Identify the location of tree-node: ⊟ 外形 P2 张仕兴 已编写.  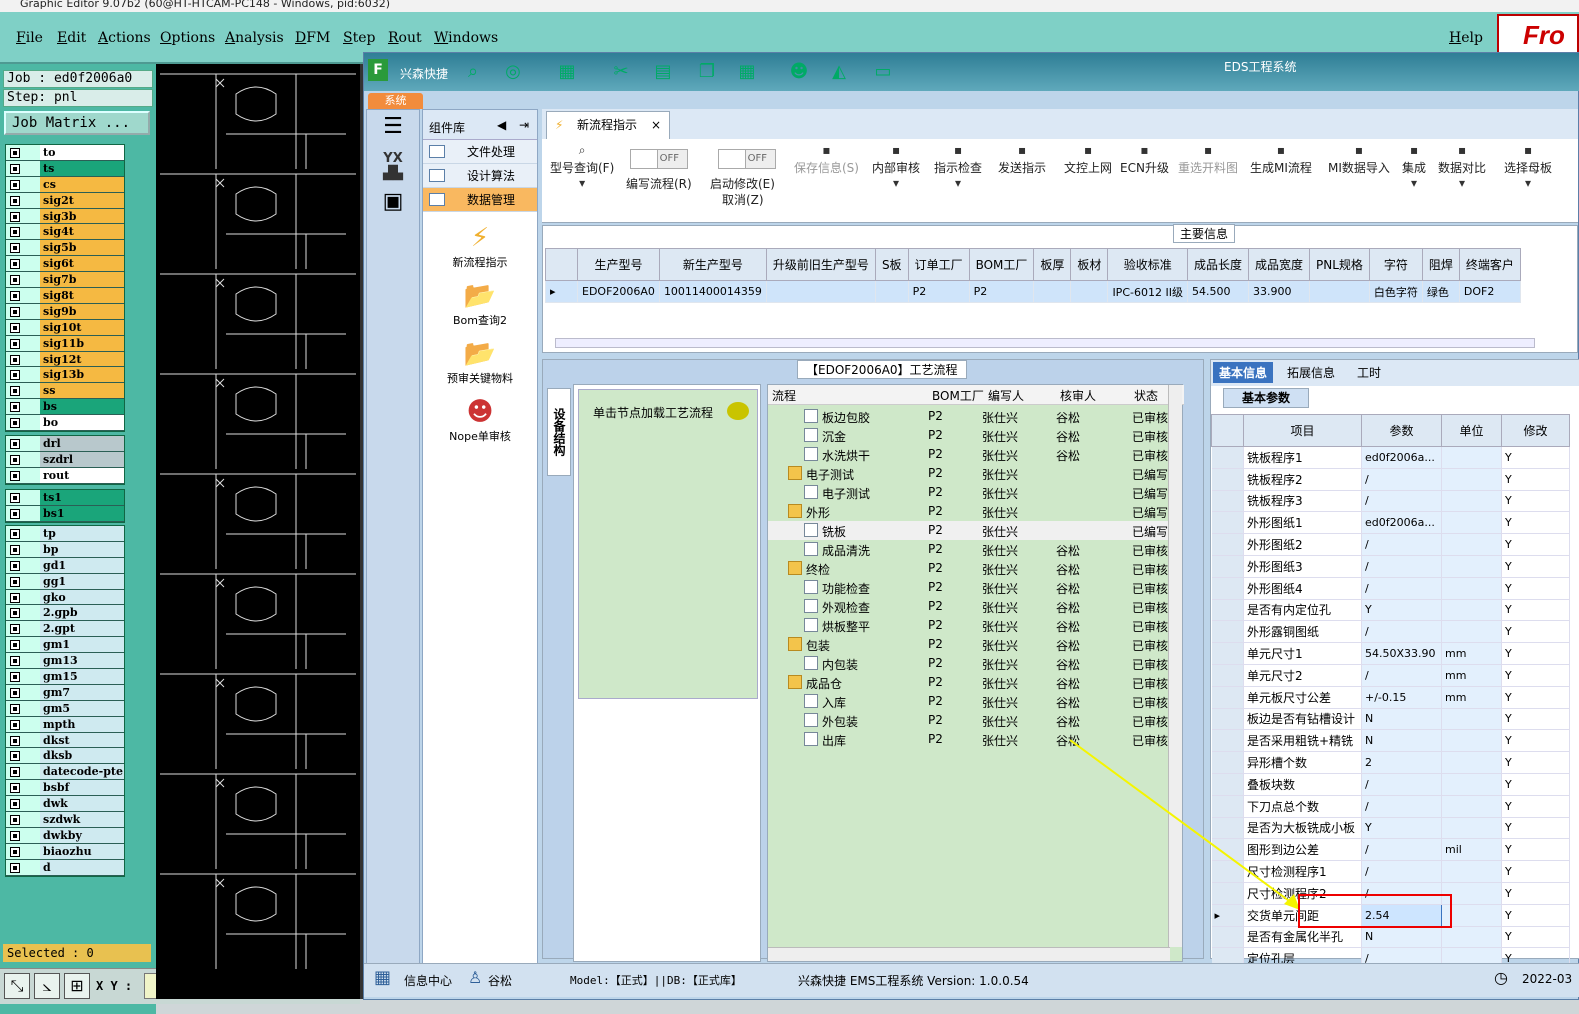
(973, 511).